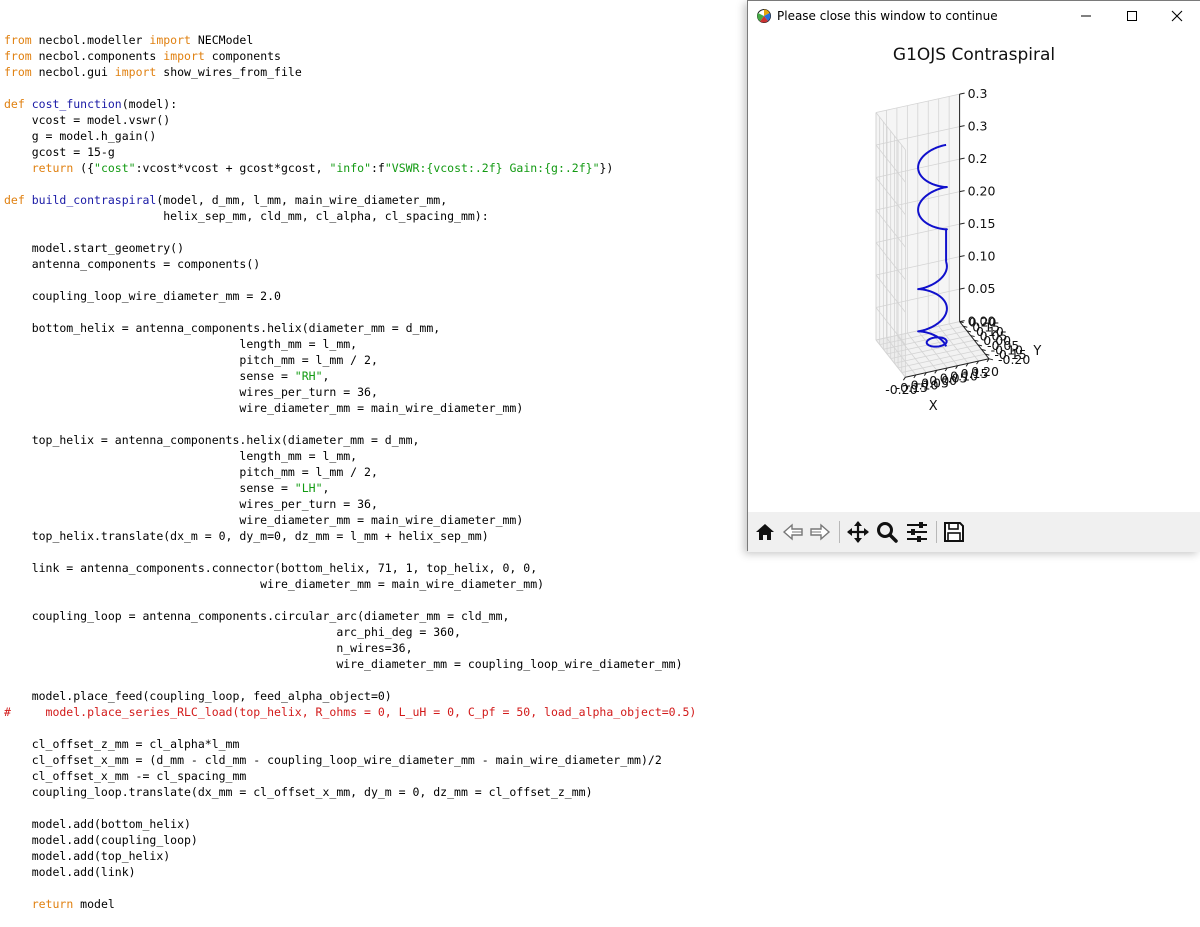 The image size is (1200, 927). I want to click on code-token: wires_per_turn = 36,, so click(191, 504).